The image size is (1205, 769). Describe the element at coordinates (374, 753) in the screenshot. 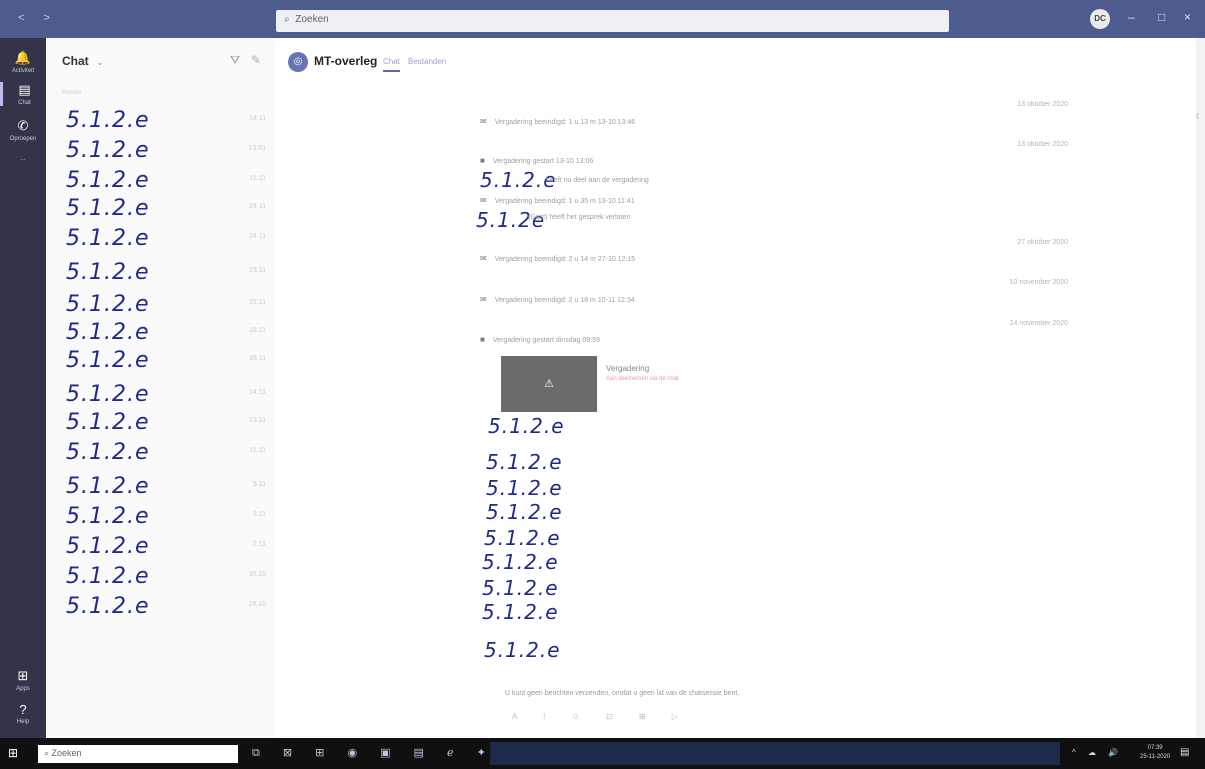

I see `pinned-apps: ⧉ ⊠ ⊞ ◉ ▣ ▤ ℯ ✦` at that location.